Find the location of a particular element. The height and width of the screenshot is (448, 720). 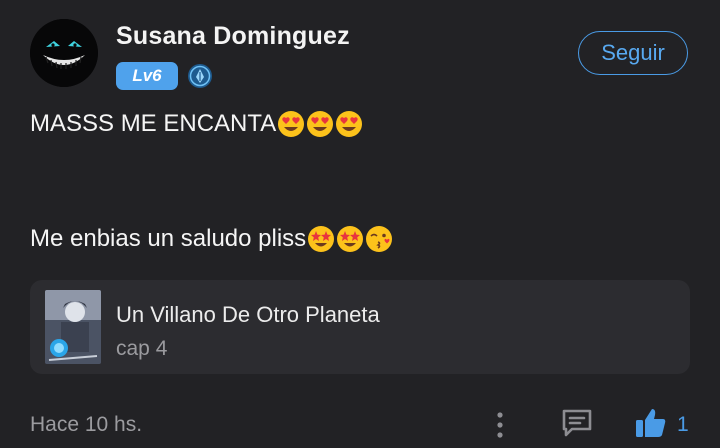

comment-line-2: Me enbias un saludo pliss is located at coordinates (211, 239).